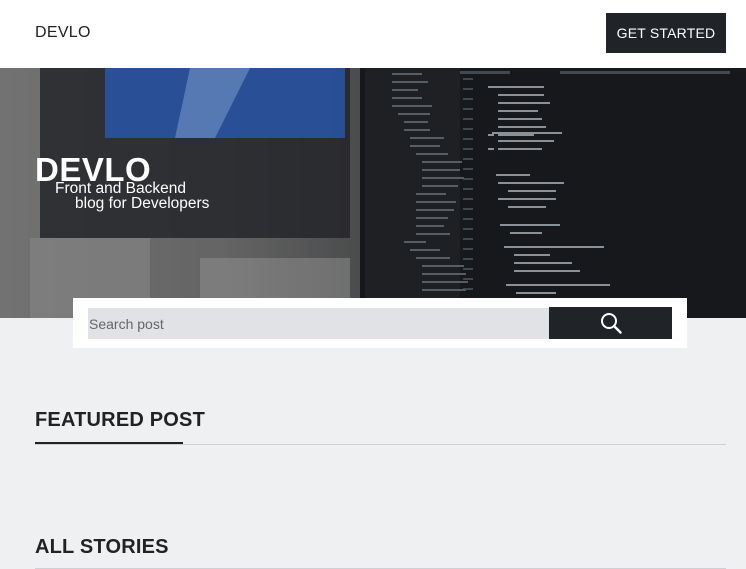  What do you see at coordinates (63, 33) in the screenshot?
I see `brand-logo: DEVLO` at bounding box center [63, 33].